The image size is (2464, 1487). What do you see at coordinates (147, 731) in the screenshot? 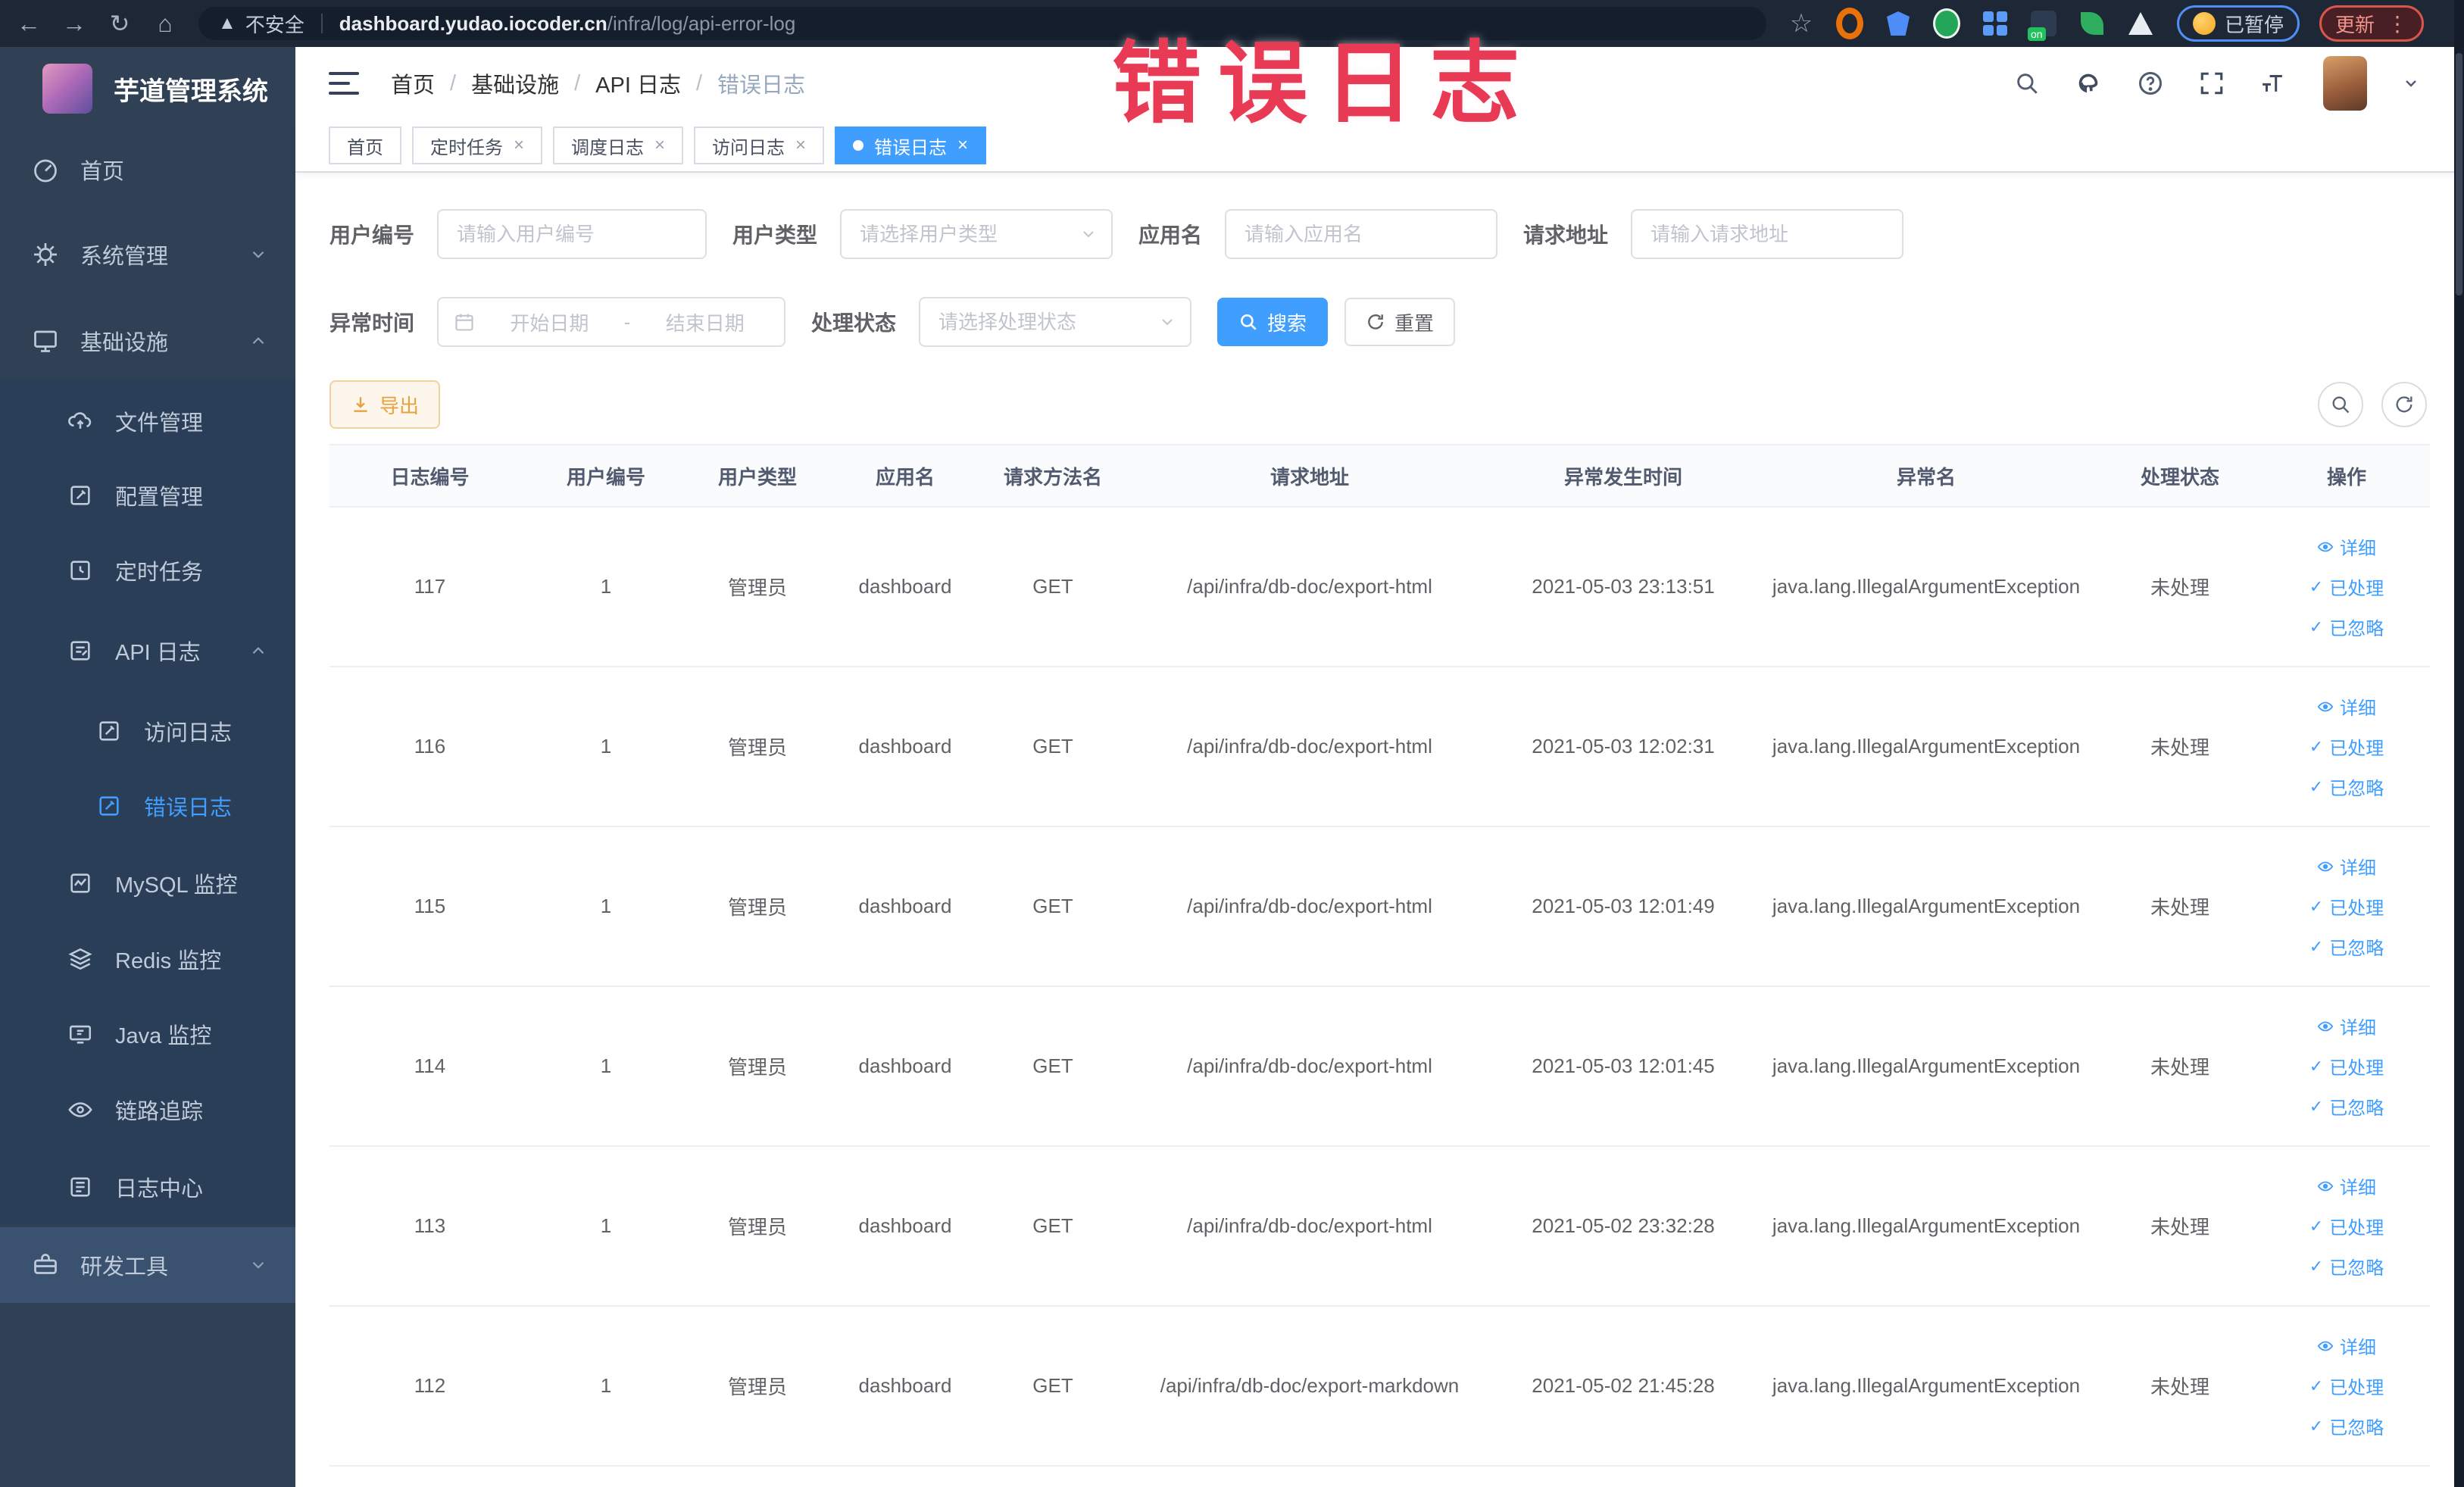
I see `sidebar-item-access-log: 访问日志` at bounding box center [147, 731].